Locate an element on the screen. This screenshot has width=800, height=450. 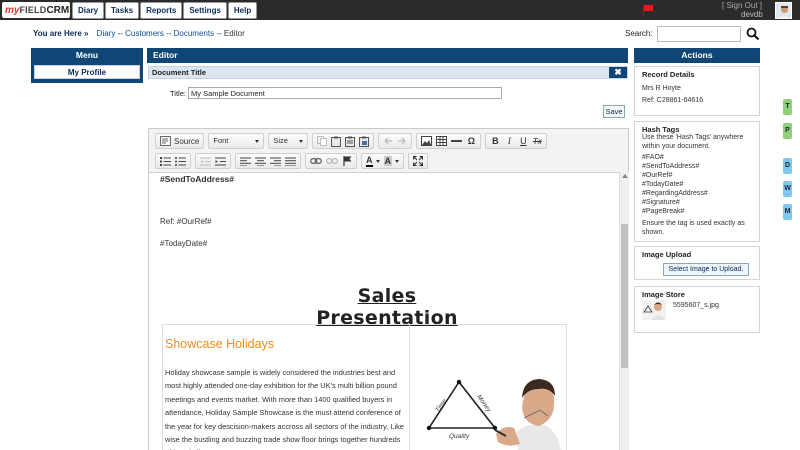
side-tab-p: P is located at coordinates (787, 131).